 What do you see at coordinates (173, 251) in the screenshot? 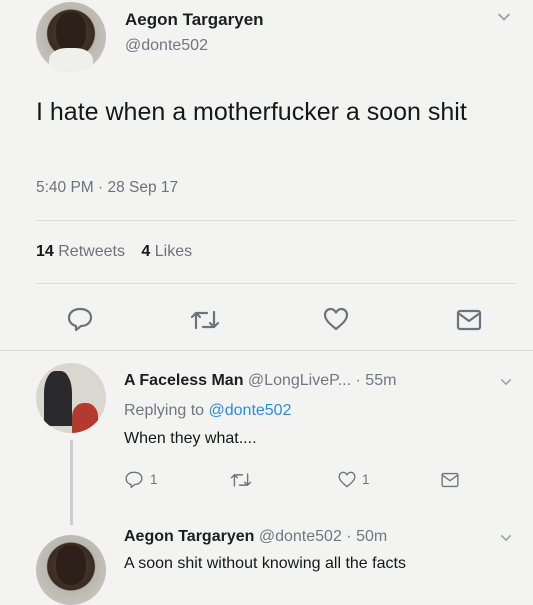
I see `likes-label: Likes` at bounding box center [173, 251].